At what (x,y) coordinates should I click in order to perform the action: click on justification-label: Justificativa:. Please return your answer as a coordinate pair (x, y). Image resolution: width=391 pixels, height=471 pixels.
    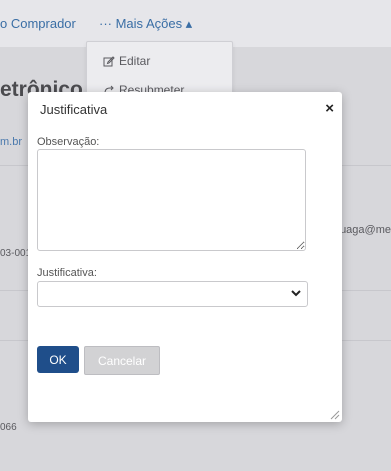
    Looking at the image, I should click on (67, 273).